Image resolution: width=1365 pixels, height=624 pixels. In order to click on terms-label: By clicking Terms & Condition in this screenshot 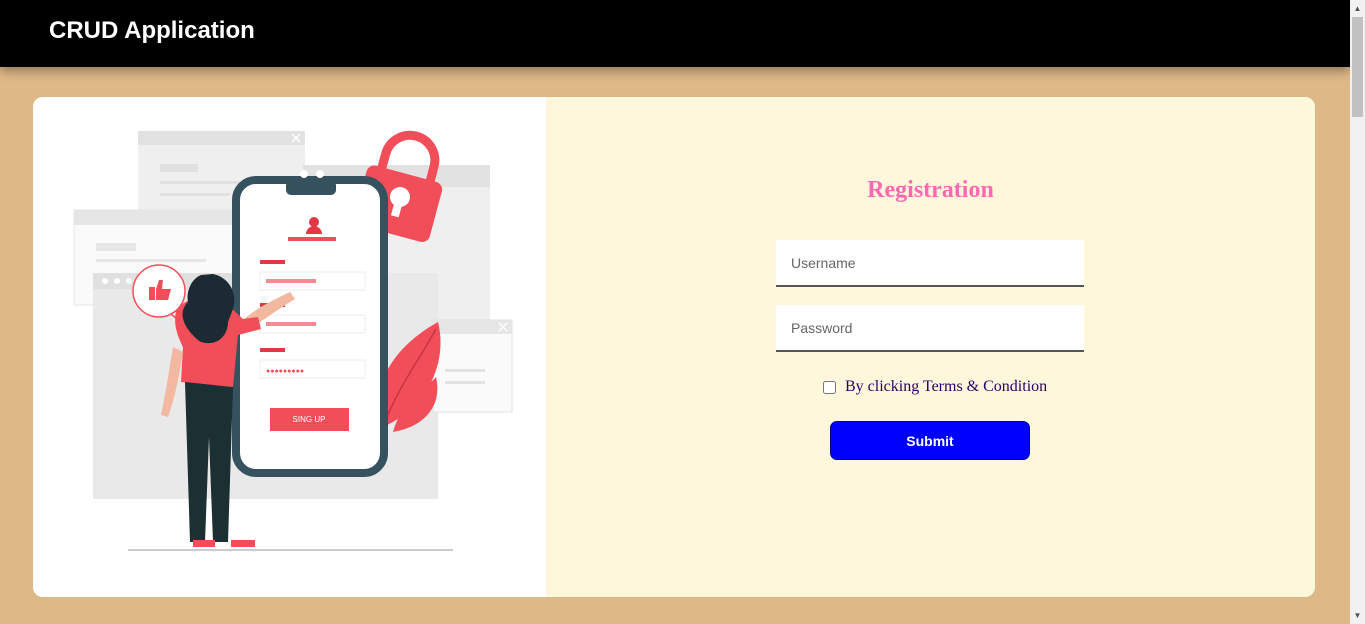, I will do `click(946, 387)`.